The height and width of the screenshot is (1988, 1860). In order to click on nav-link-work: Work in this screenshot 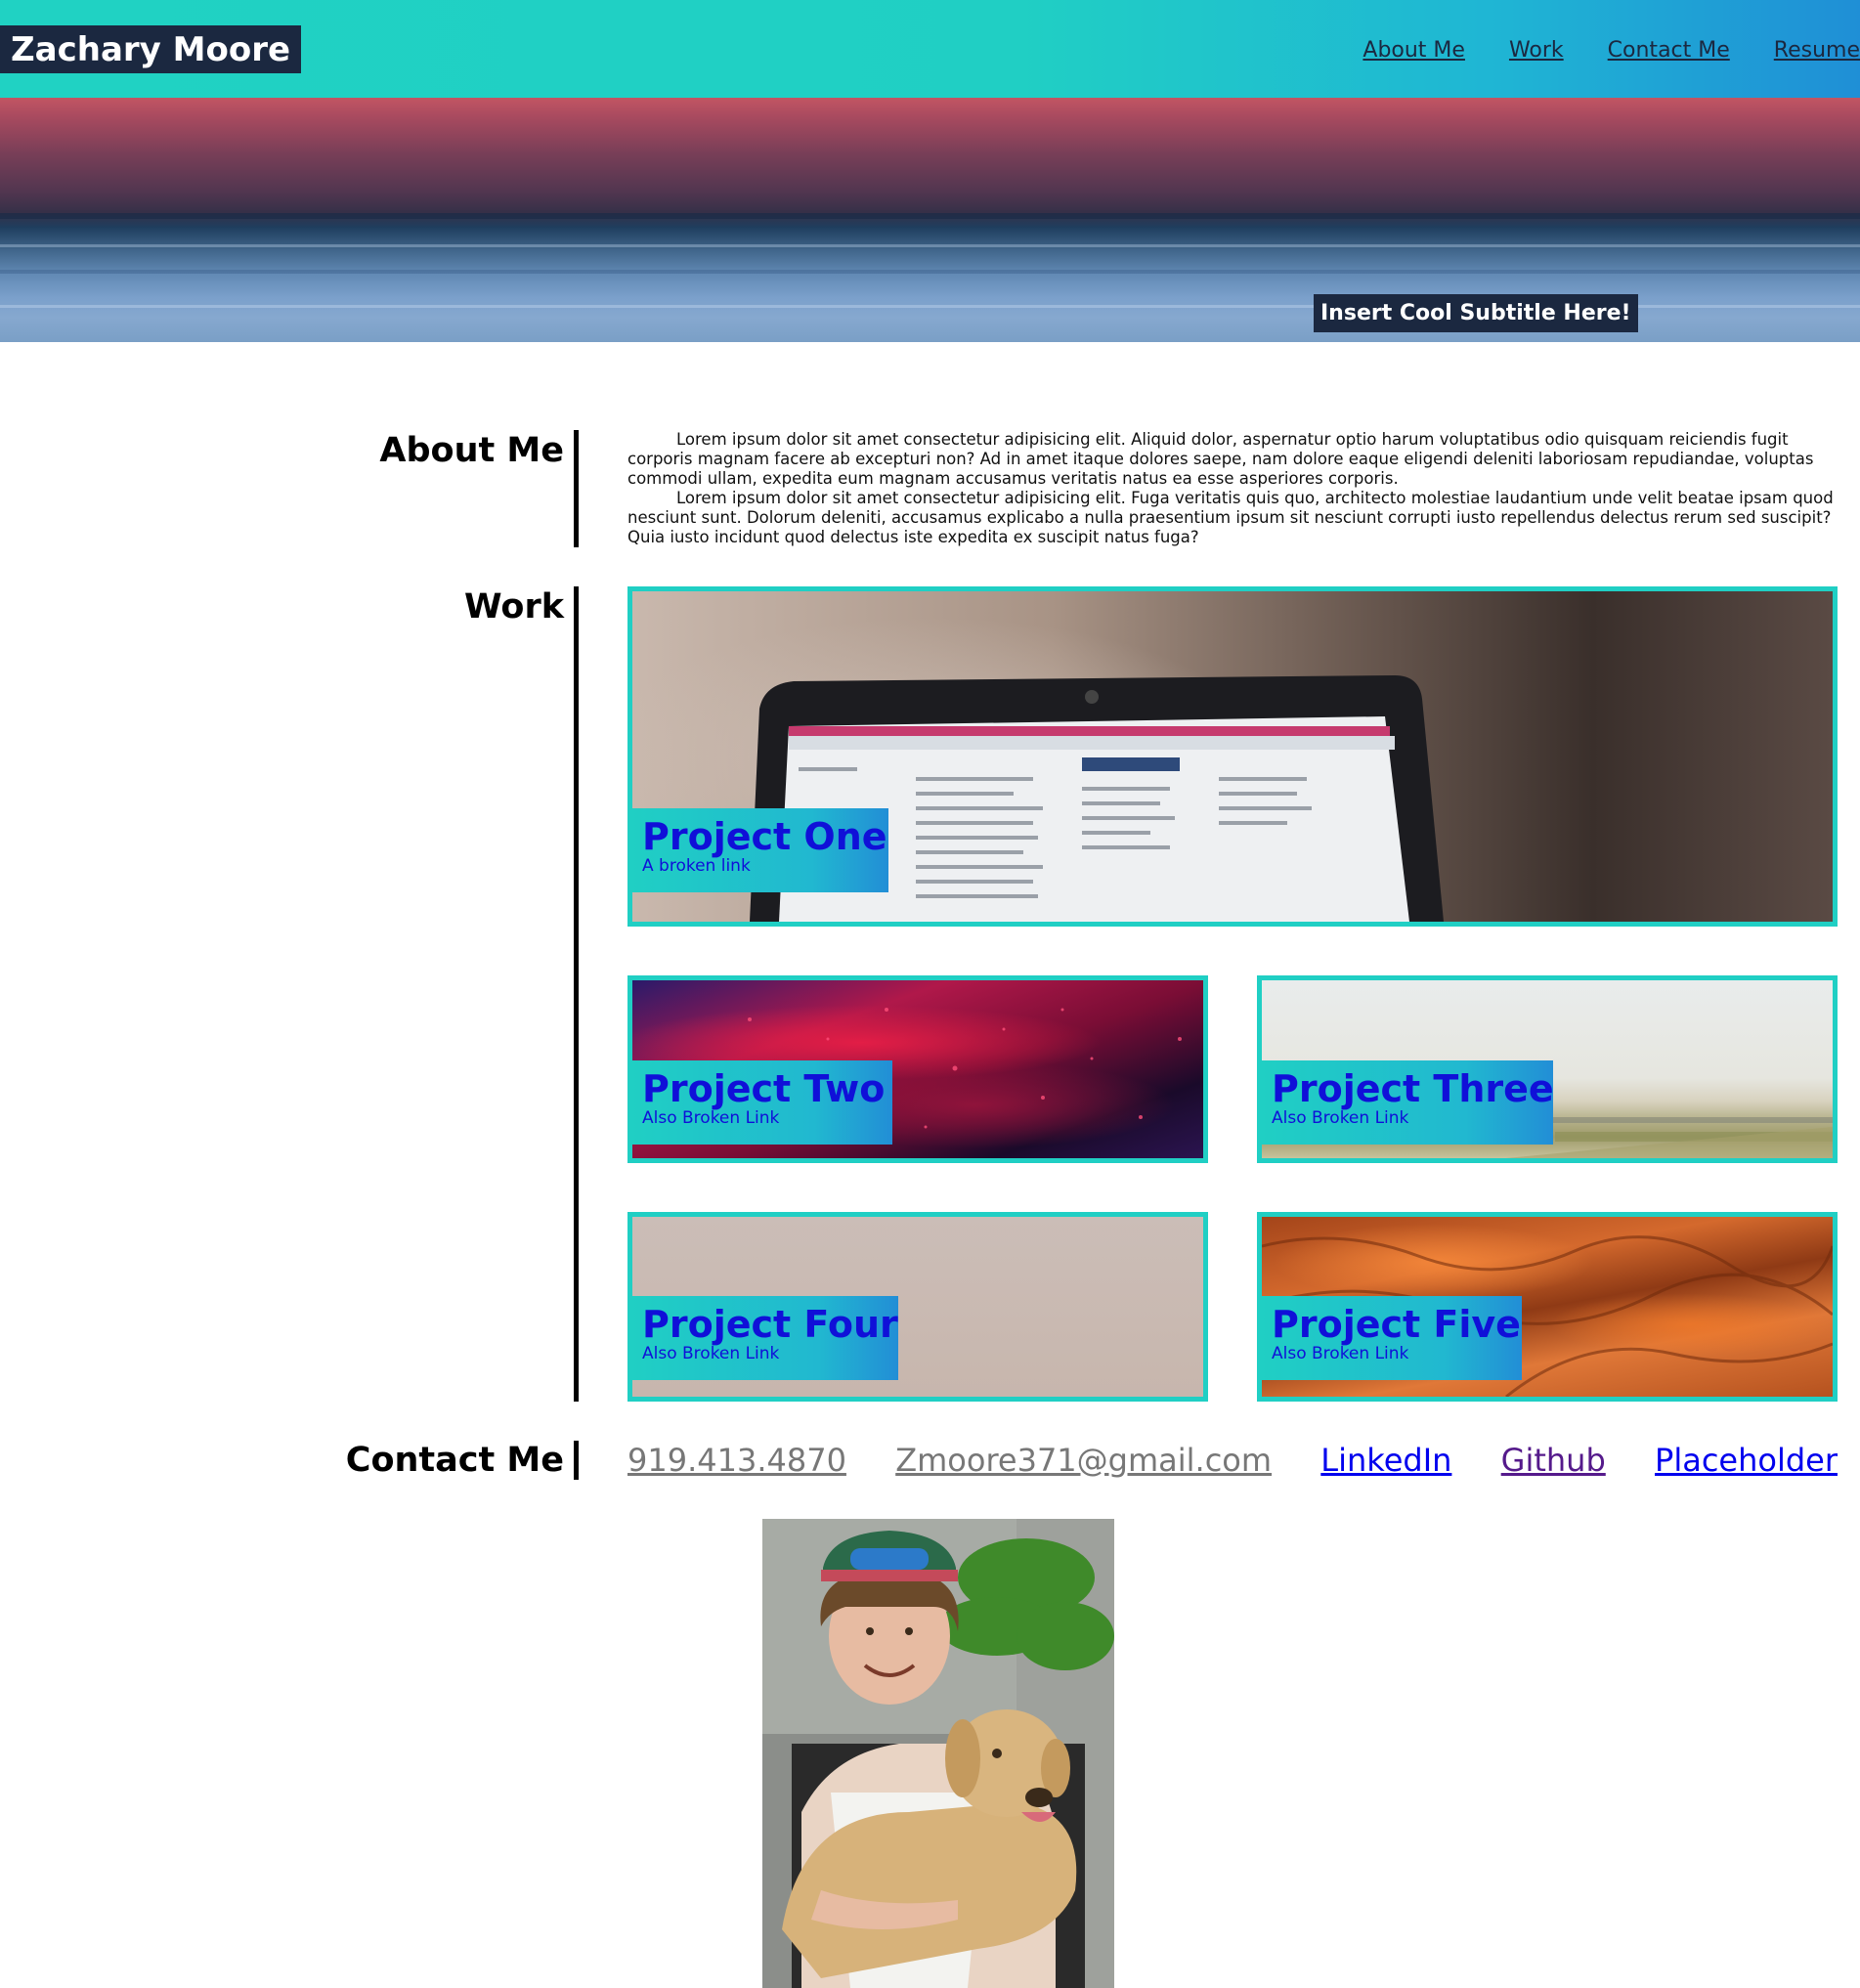, I will do `click(1536, 51)`.